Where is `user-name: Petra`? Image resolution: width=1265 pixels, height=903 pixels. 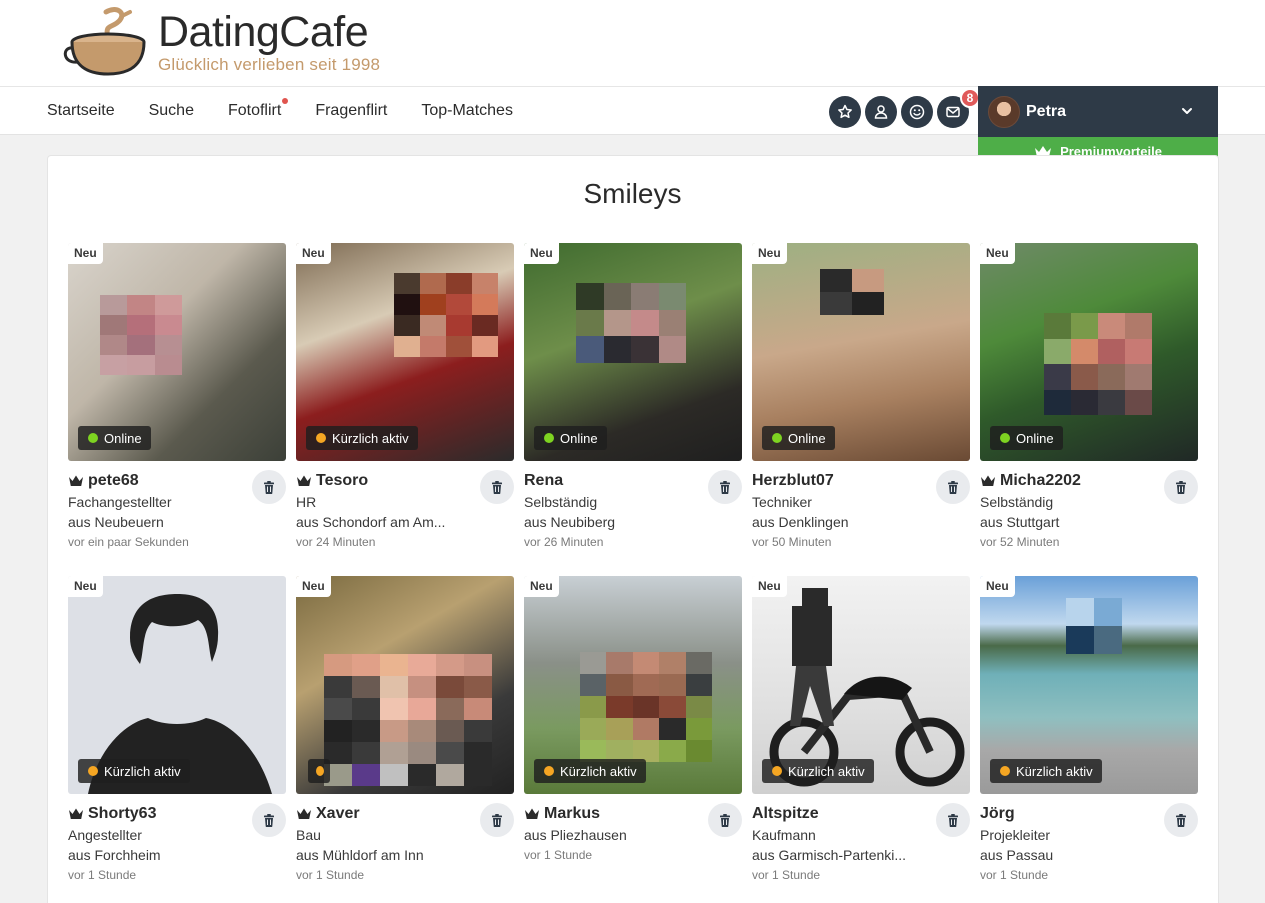
user-name: Petra is located at coordinates (1046, 111).